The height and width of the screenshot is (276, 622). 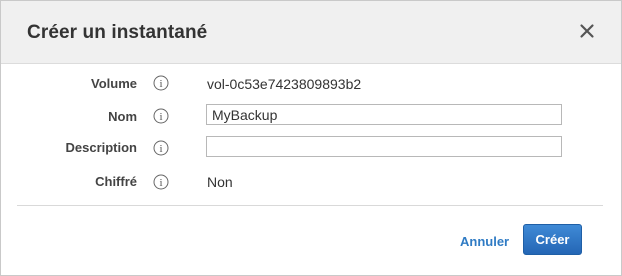 What do you see at coordinates (484, 241) in the screenshot?
I see `cancel-link: Annuler` at bounding box center [484, 241].